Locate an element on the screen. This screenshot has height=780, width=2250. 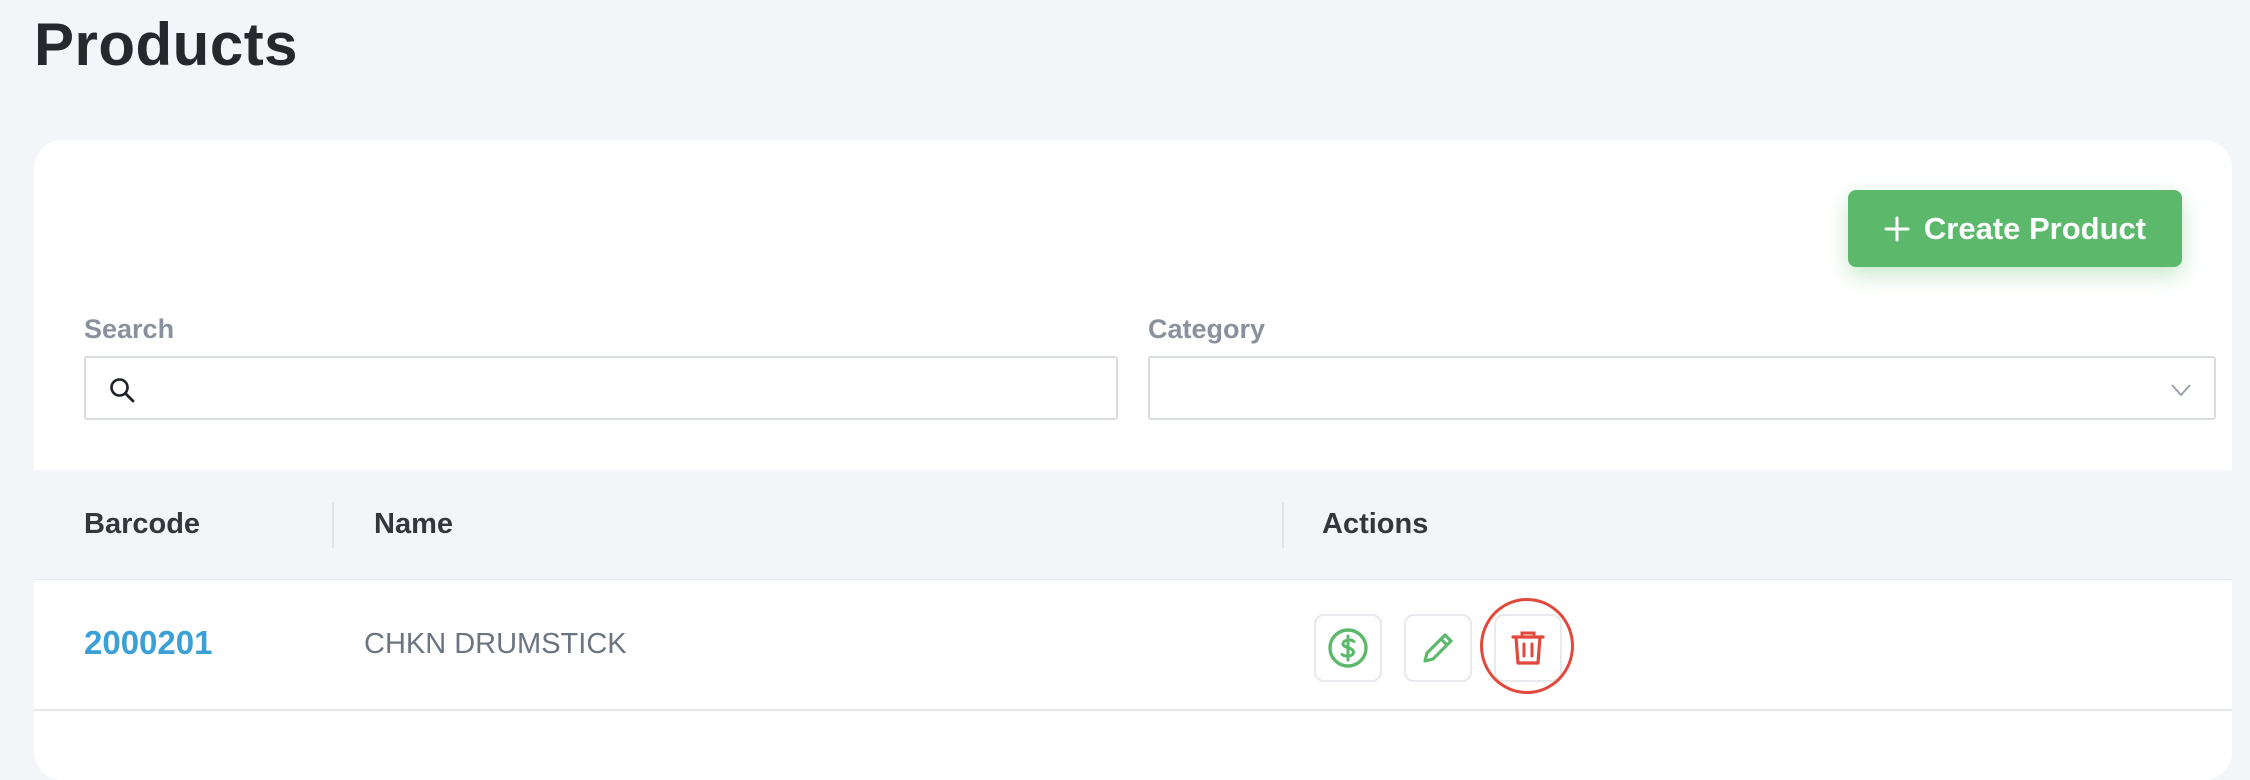
plus-icon is located at coordinates (1897, 228).